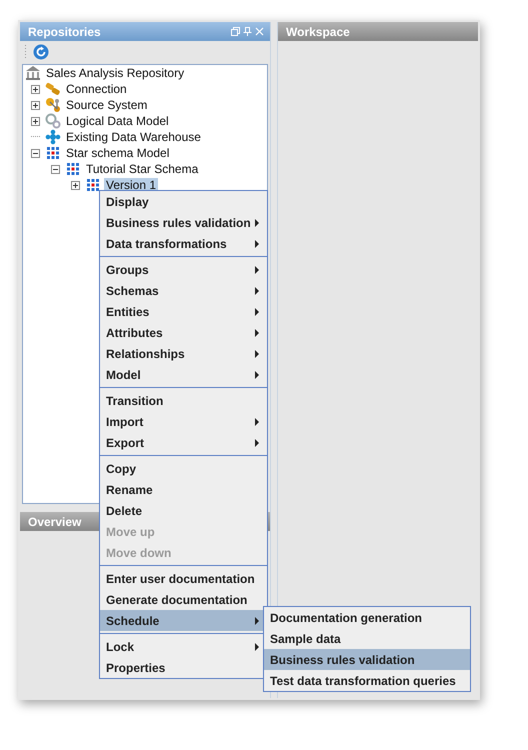  Describe the element at coordinates (183, 599) in the screenshot. I see `menu-item: Generate documentation` at that location.